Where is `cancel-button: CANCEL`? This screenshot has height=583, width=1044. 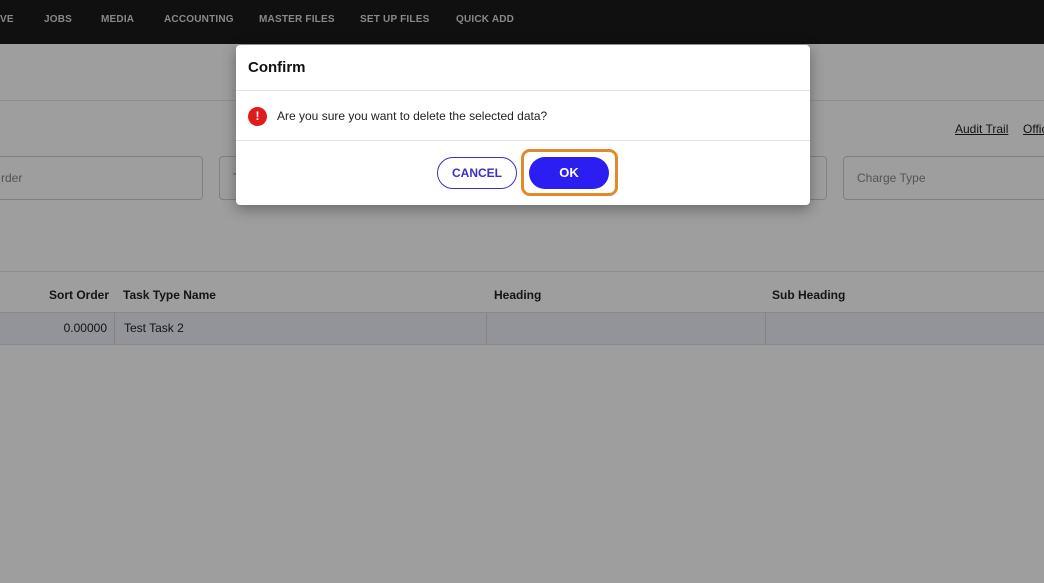 cancel-button: CANCEL is located at coordinates (477, 173).